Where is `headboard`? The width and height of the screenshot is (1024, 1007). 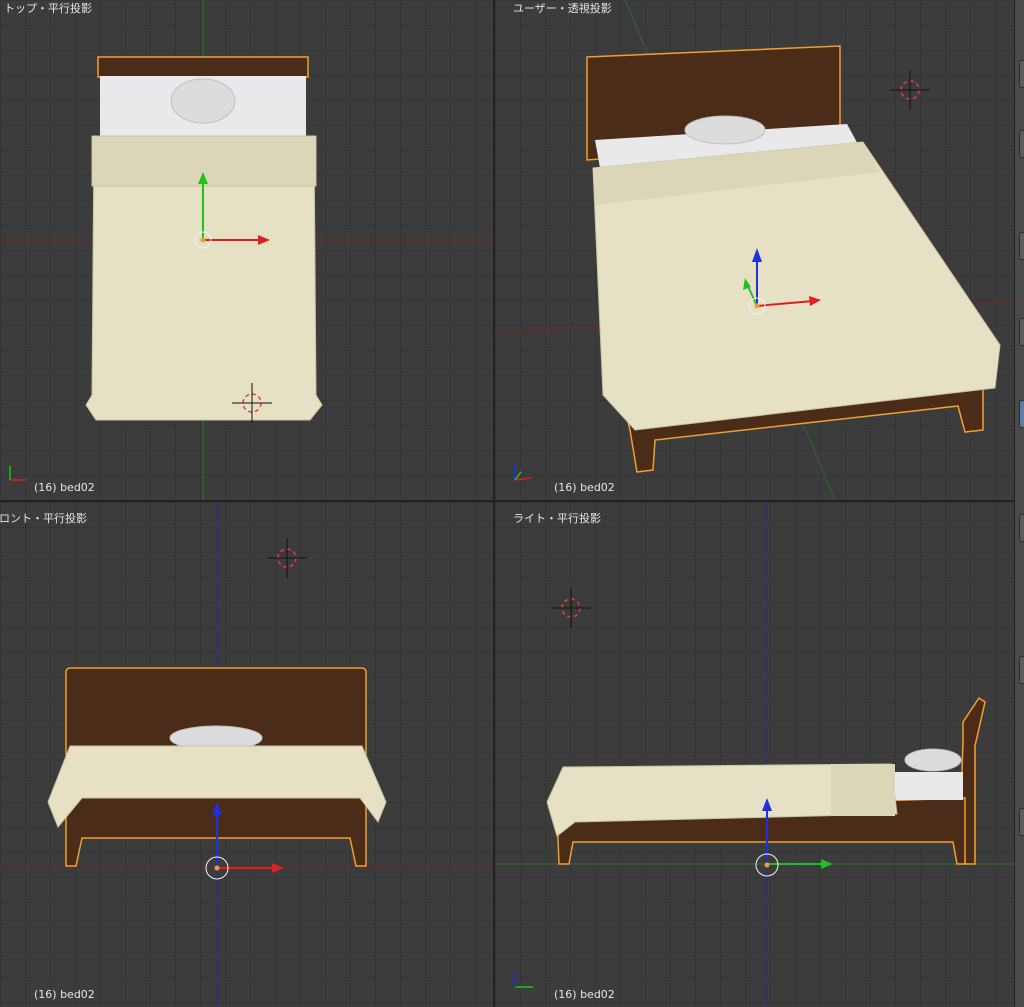 headboard is located at coordinates (203, 67).